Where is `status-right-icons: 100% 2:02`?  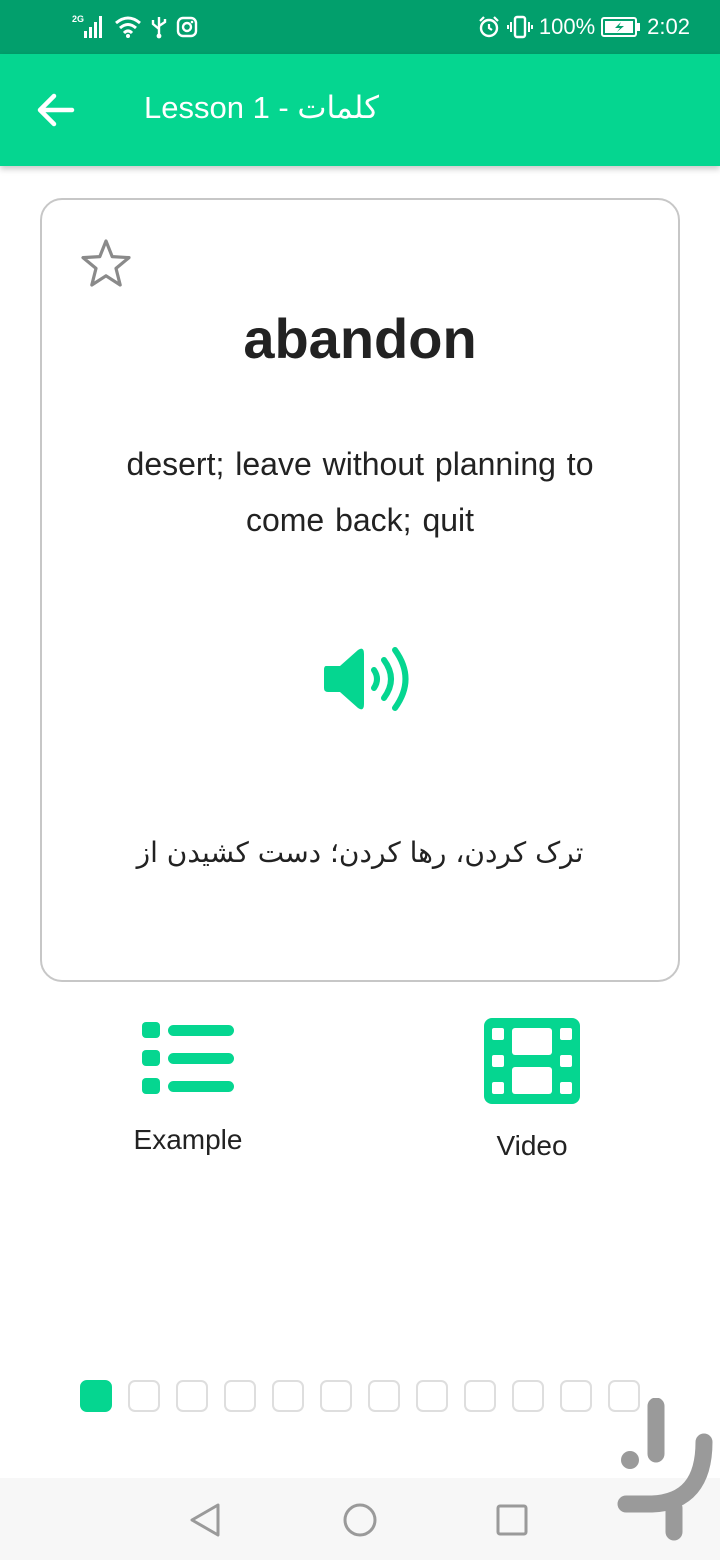 status-right-icons: 100% 2:02 is located at coordinates (583, 27).